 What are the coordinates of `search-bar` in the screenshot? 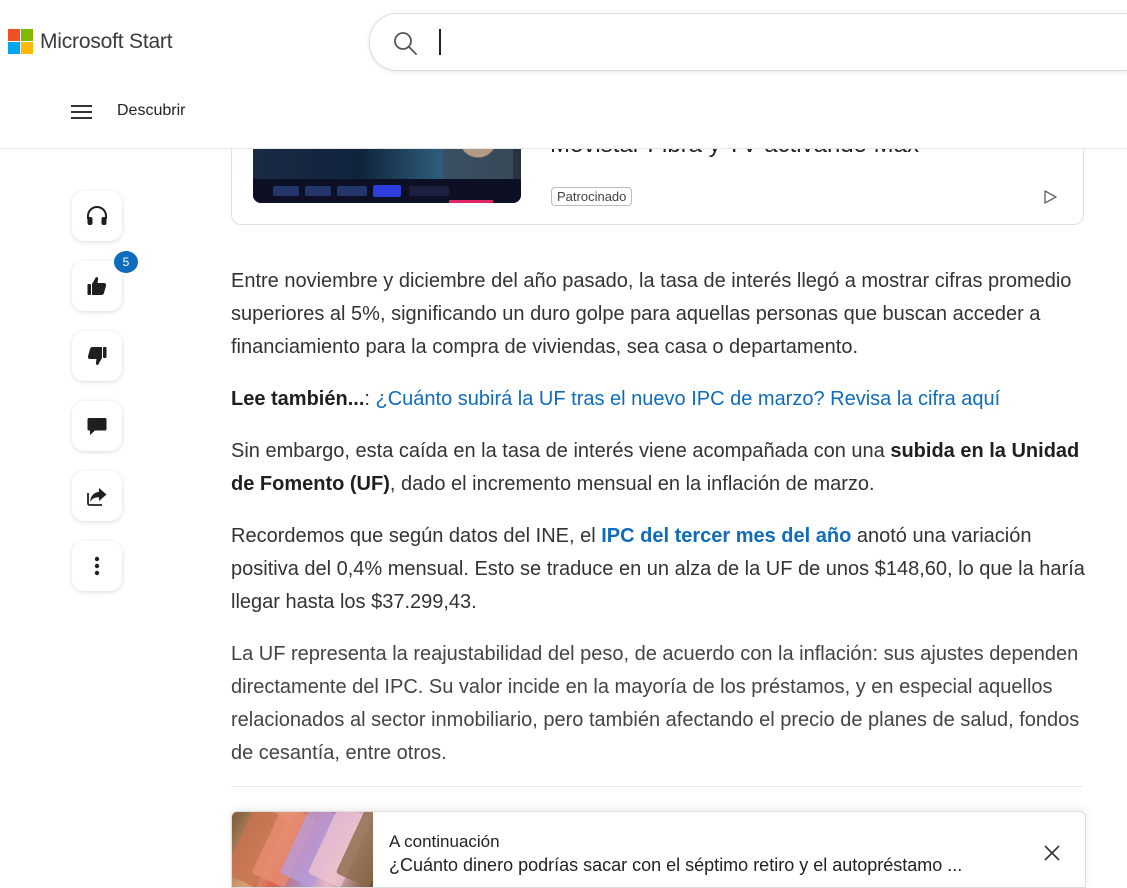 It's located at (748, 42).